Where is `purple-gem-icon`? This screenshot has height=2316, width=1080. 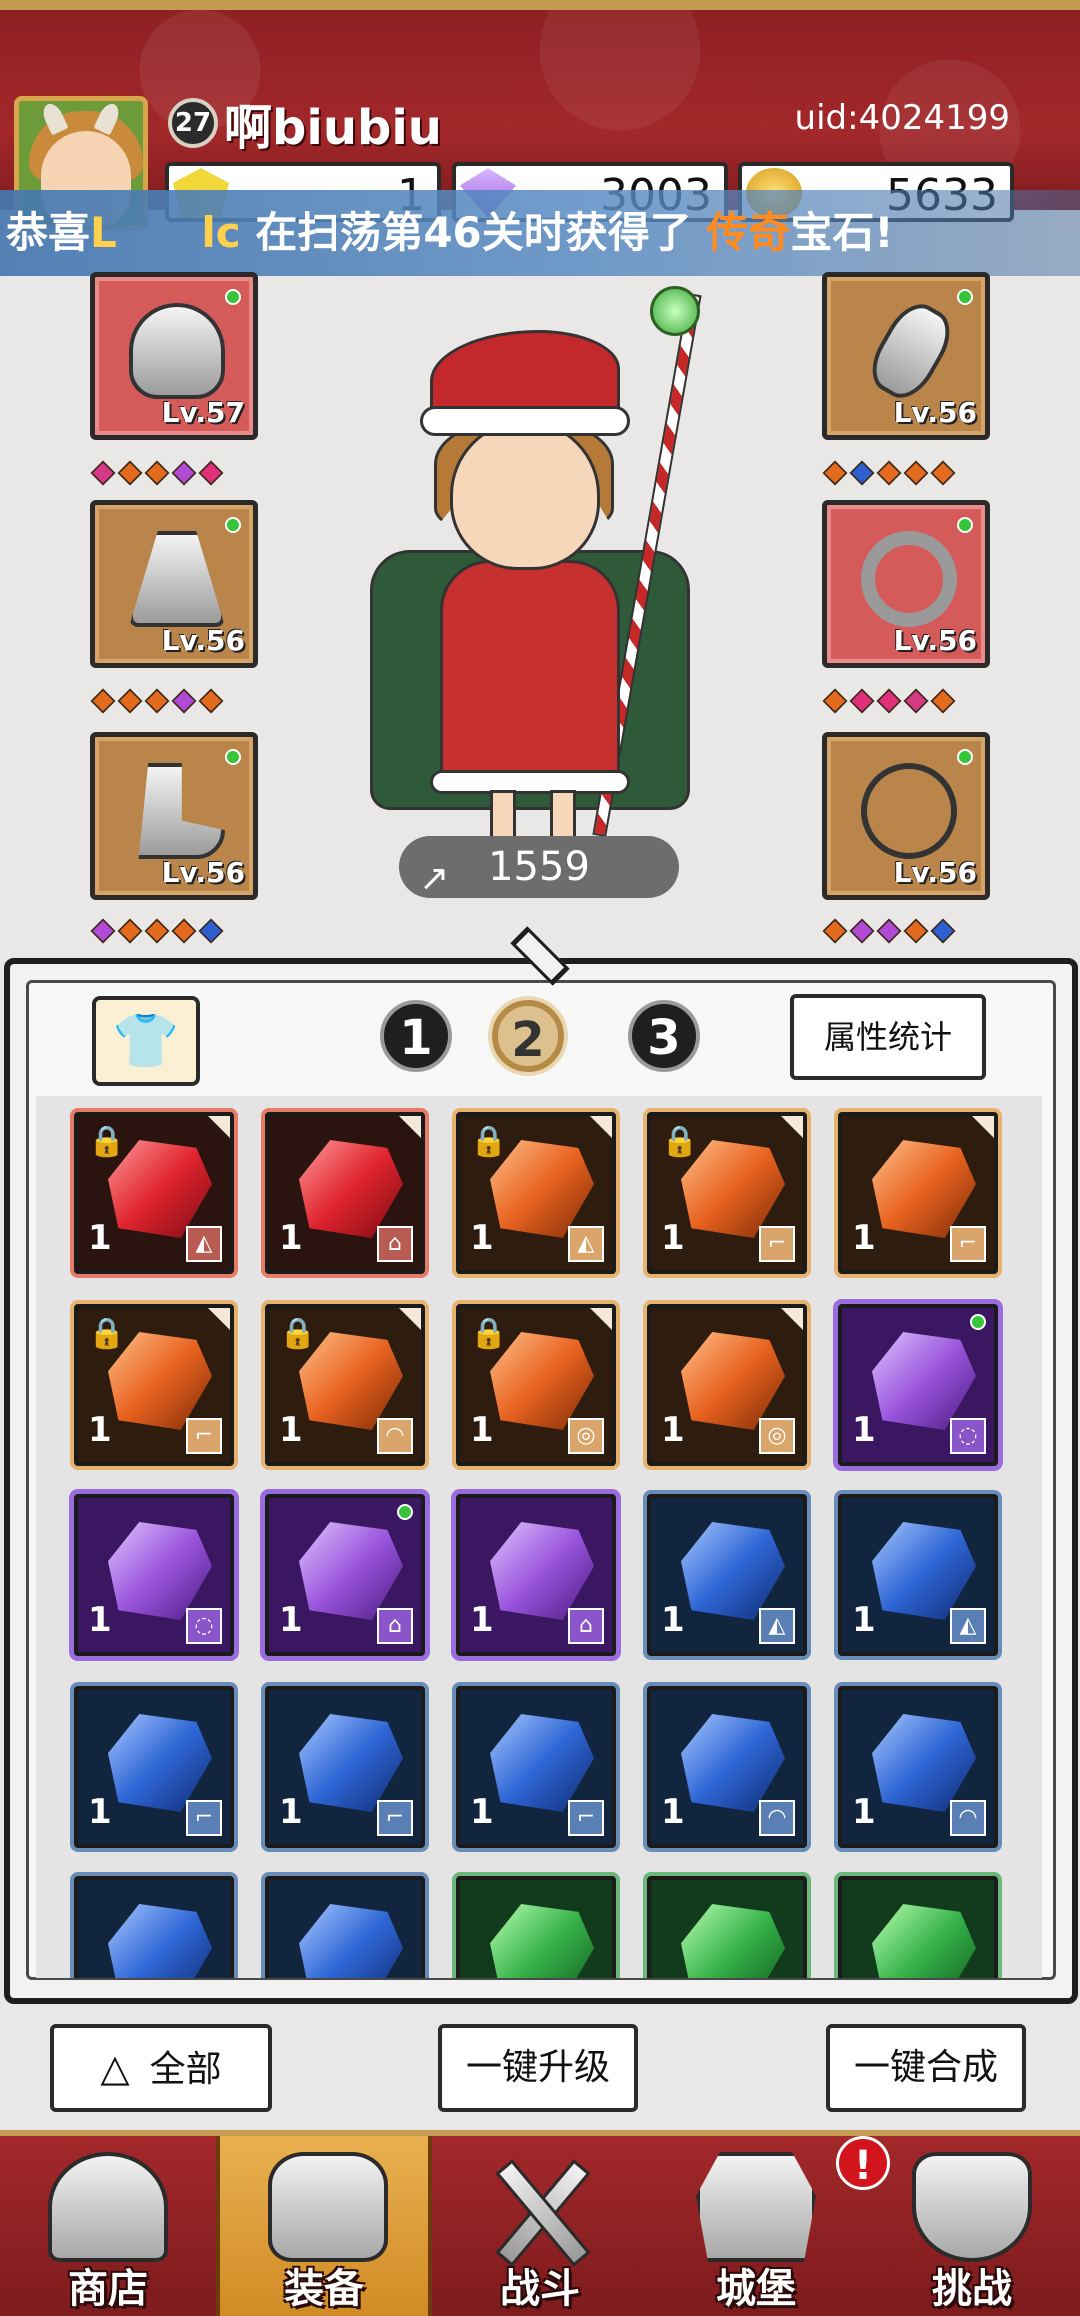
purple-gem-icon is located at coordinates (160, 1571).